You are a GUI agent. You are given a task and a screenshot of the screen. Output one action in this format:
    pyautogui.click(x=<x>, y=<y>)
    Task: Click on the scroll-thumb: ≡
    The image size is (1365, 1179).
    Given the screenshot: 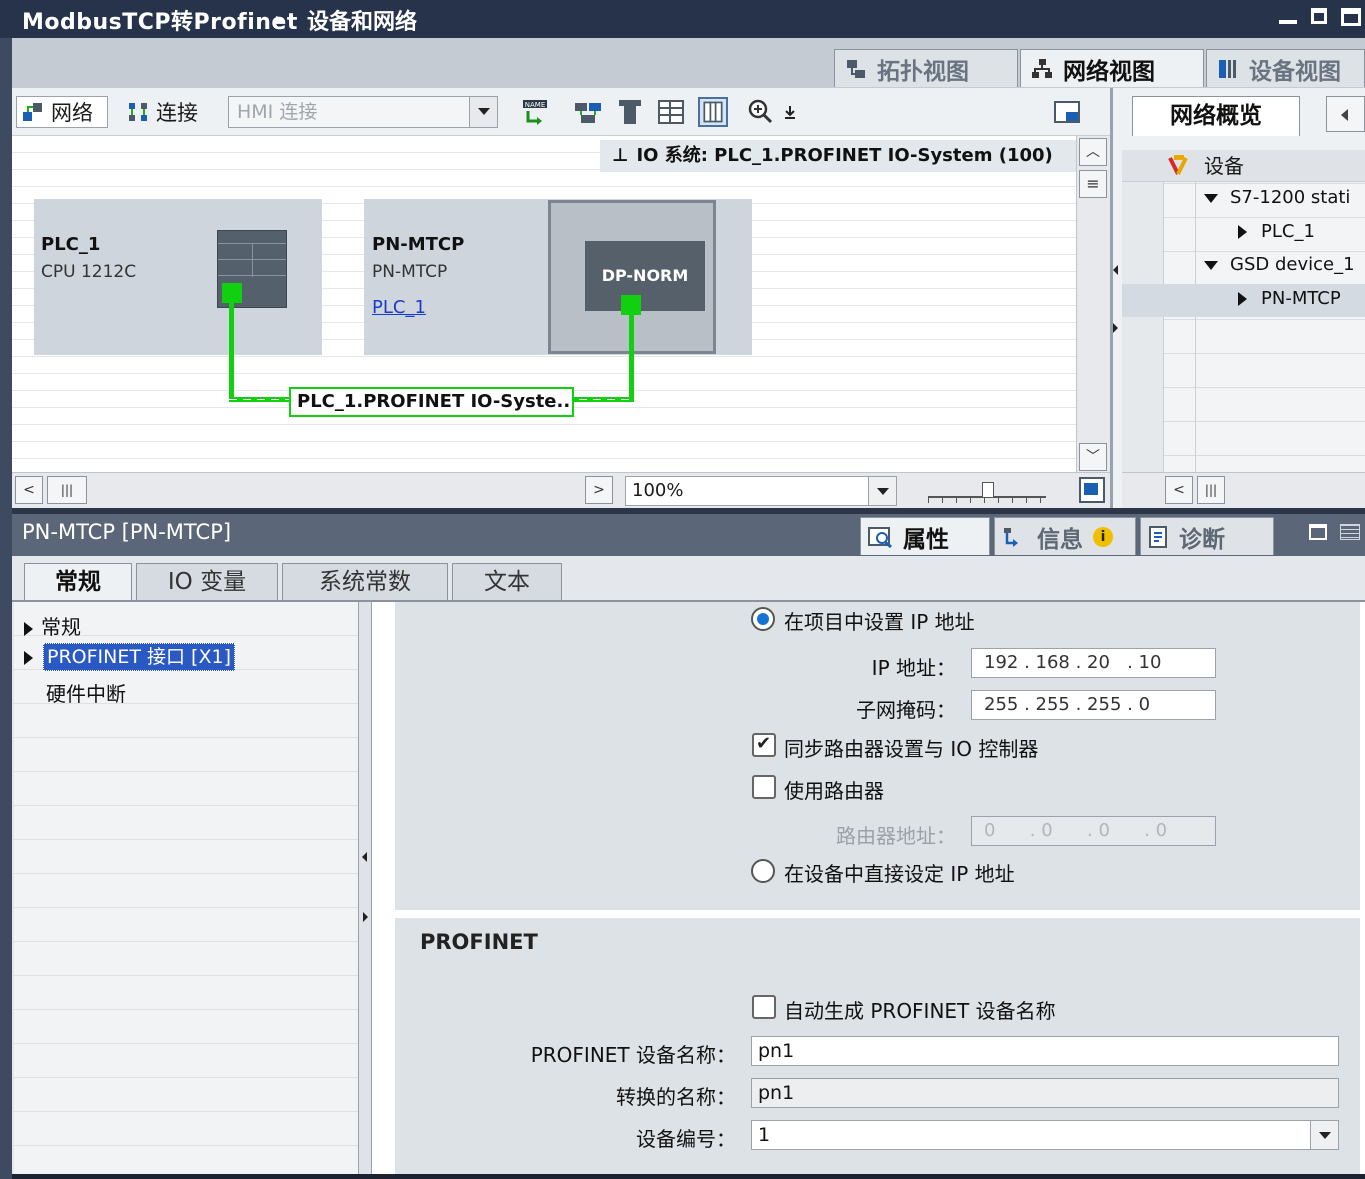 What is the action you would take?
    pyautogui.click(x=1093, y=184)
    